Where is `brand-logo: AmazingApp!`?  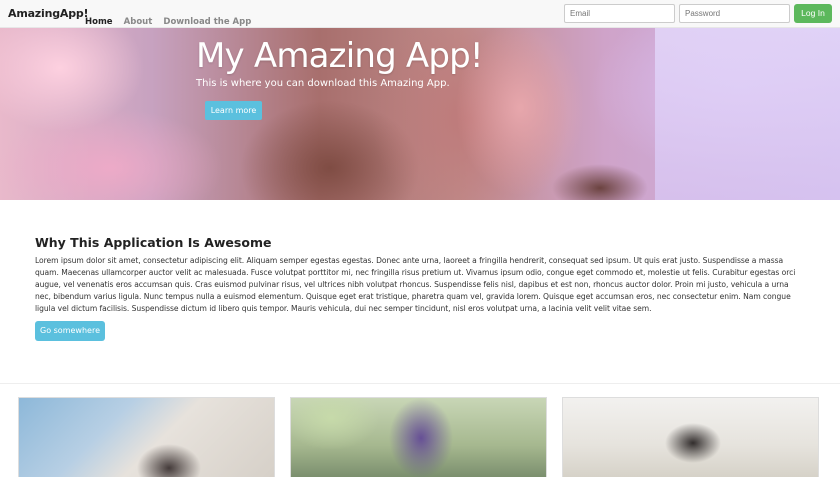
brand-logo: AmazingApp! is located at coordinates (48, 13).